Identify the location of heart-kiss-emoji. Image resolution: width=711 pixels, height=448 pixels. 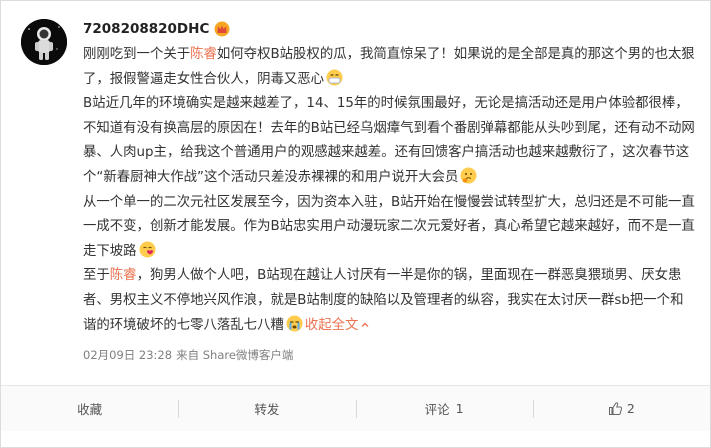
(147, 249).